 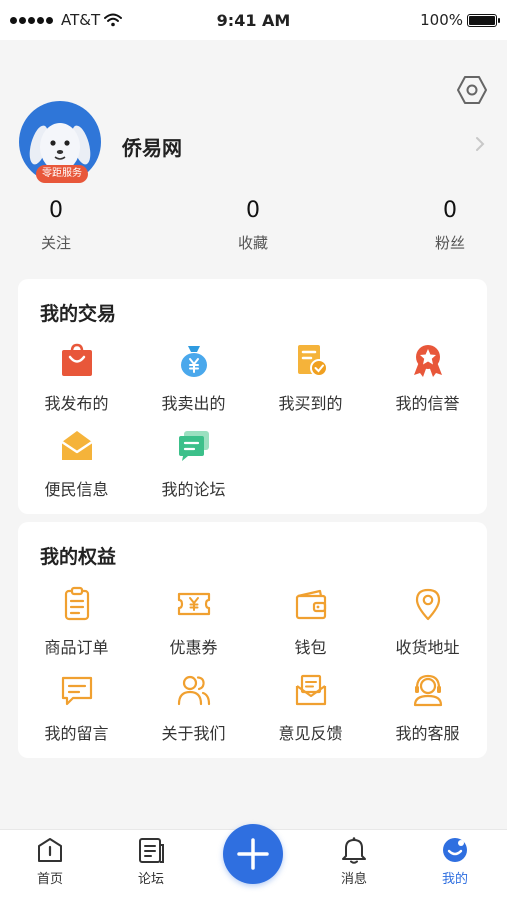 I want to click on trade-item-published: 我发布的, so click(x=76, y=378).